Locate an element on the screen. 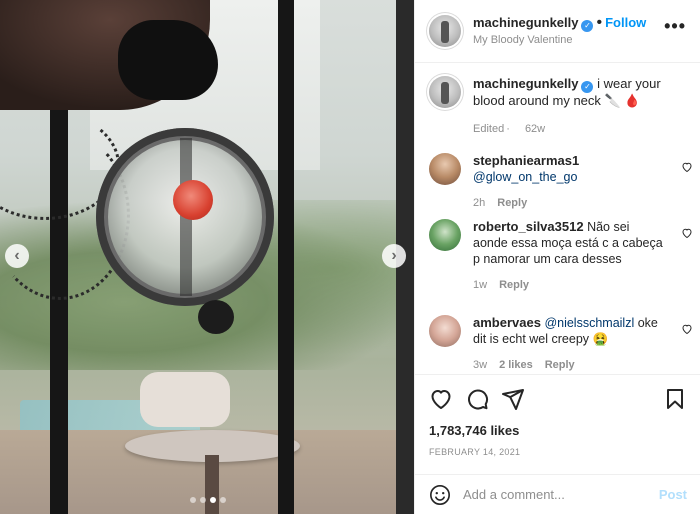 This screenshot has height=514, width=700. heart-icon is located at coordinates (441, 399).